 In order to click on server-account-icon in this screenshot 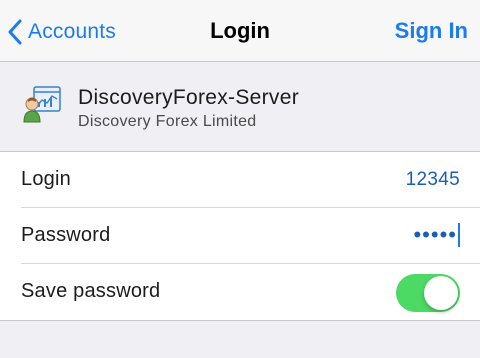, I will do `click(42, 104)`.